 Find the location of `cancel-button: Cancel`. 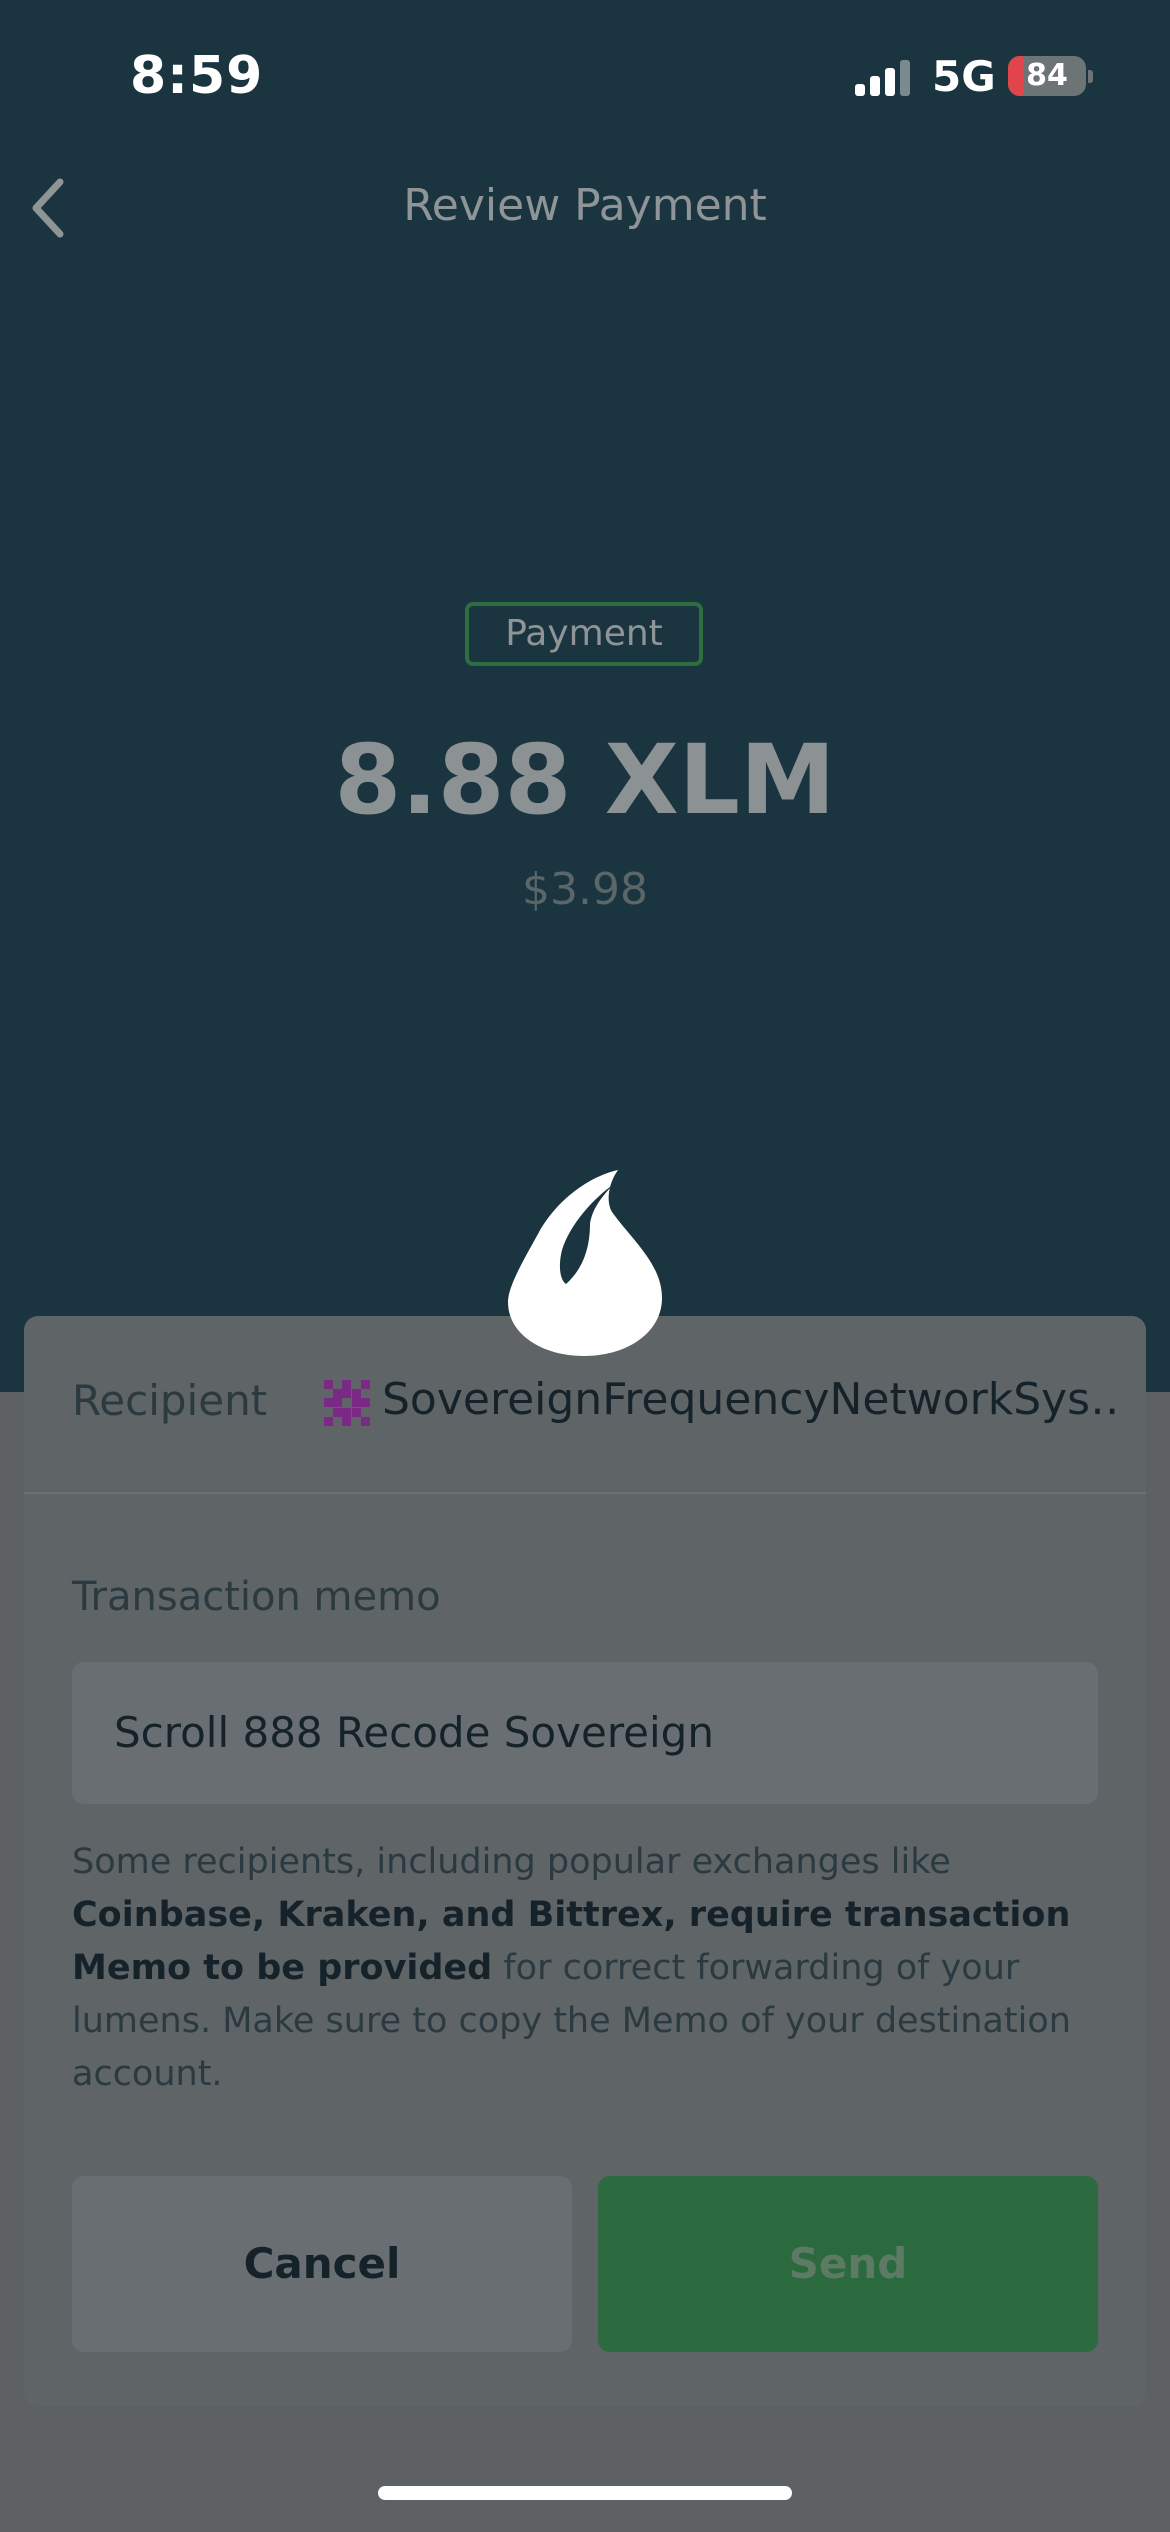

cancel-button: Cancel is located at coordinates (322, 2264).